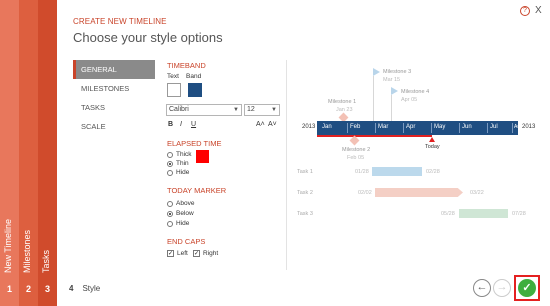  I want to click on today-label: Today, so click(432, 147).